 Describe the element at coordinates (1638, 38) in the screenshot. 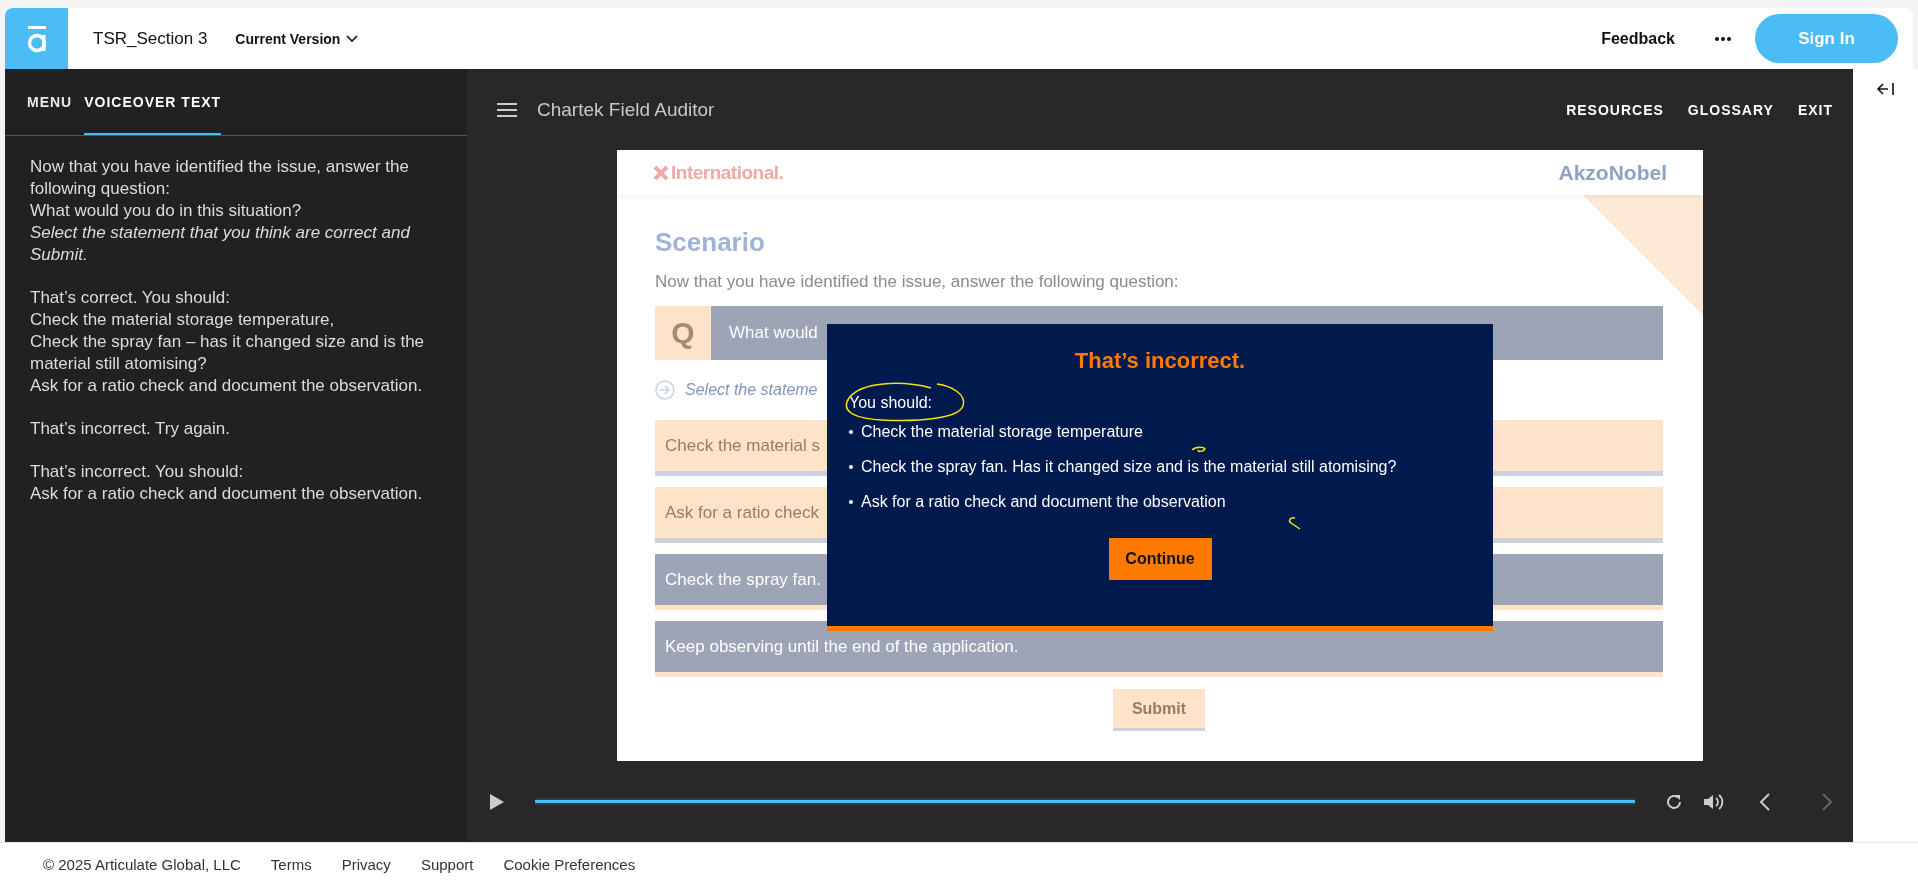

I see `feedback-link: Feedback` at that location.